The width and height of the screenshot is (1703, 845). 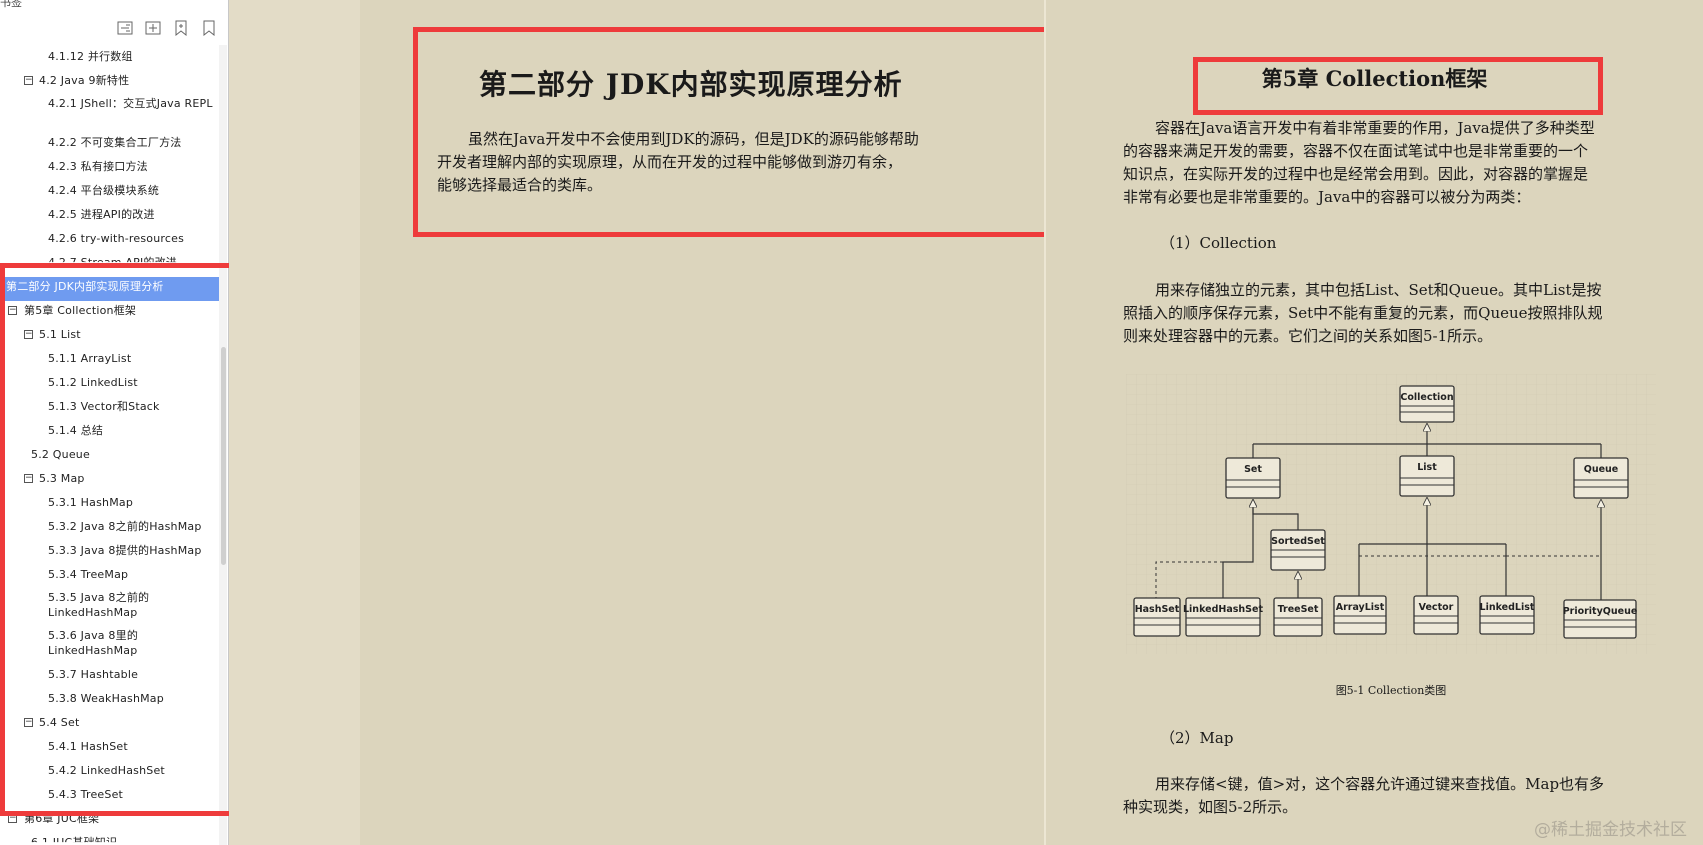 What do you see at coordinates (209, 3) in the screenshot?
I see `panel-collapse-icon: ^` at bounding box center [209, 3].